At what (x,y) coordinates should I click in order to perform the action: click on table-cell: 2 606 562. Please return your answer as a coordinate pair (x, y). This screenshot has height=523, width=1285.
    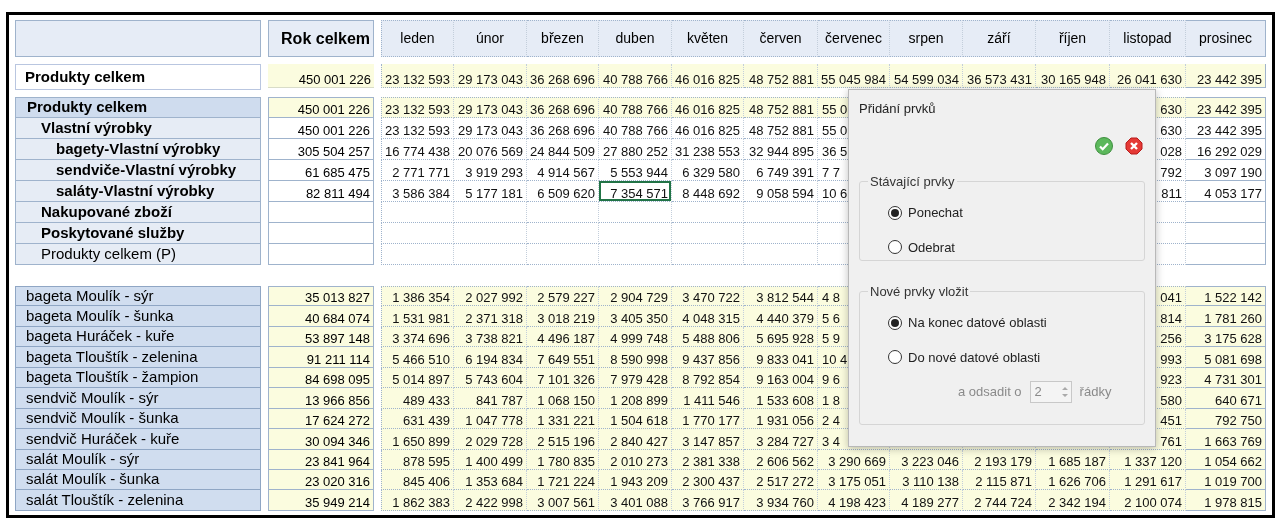
    Looking at the image, I should click on (781, 459).